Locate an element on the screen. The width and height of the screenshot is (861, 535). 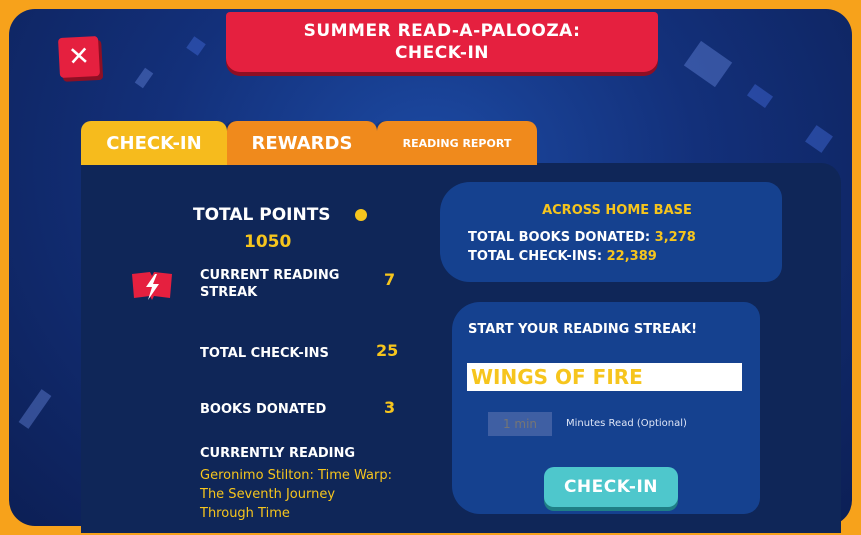
page-title-line1: SUMMER READ-A-PALOOZA: is located at coordinates (442, 31).